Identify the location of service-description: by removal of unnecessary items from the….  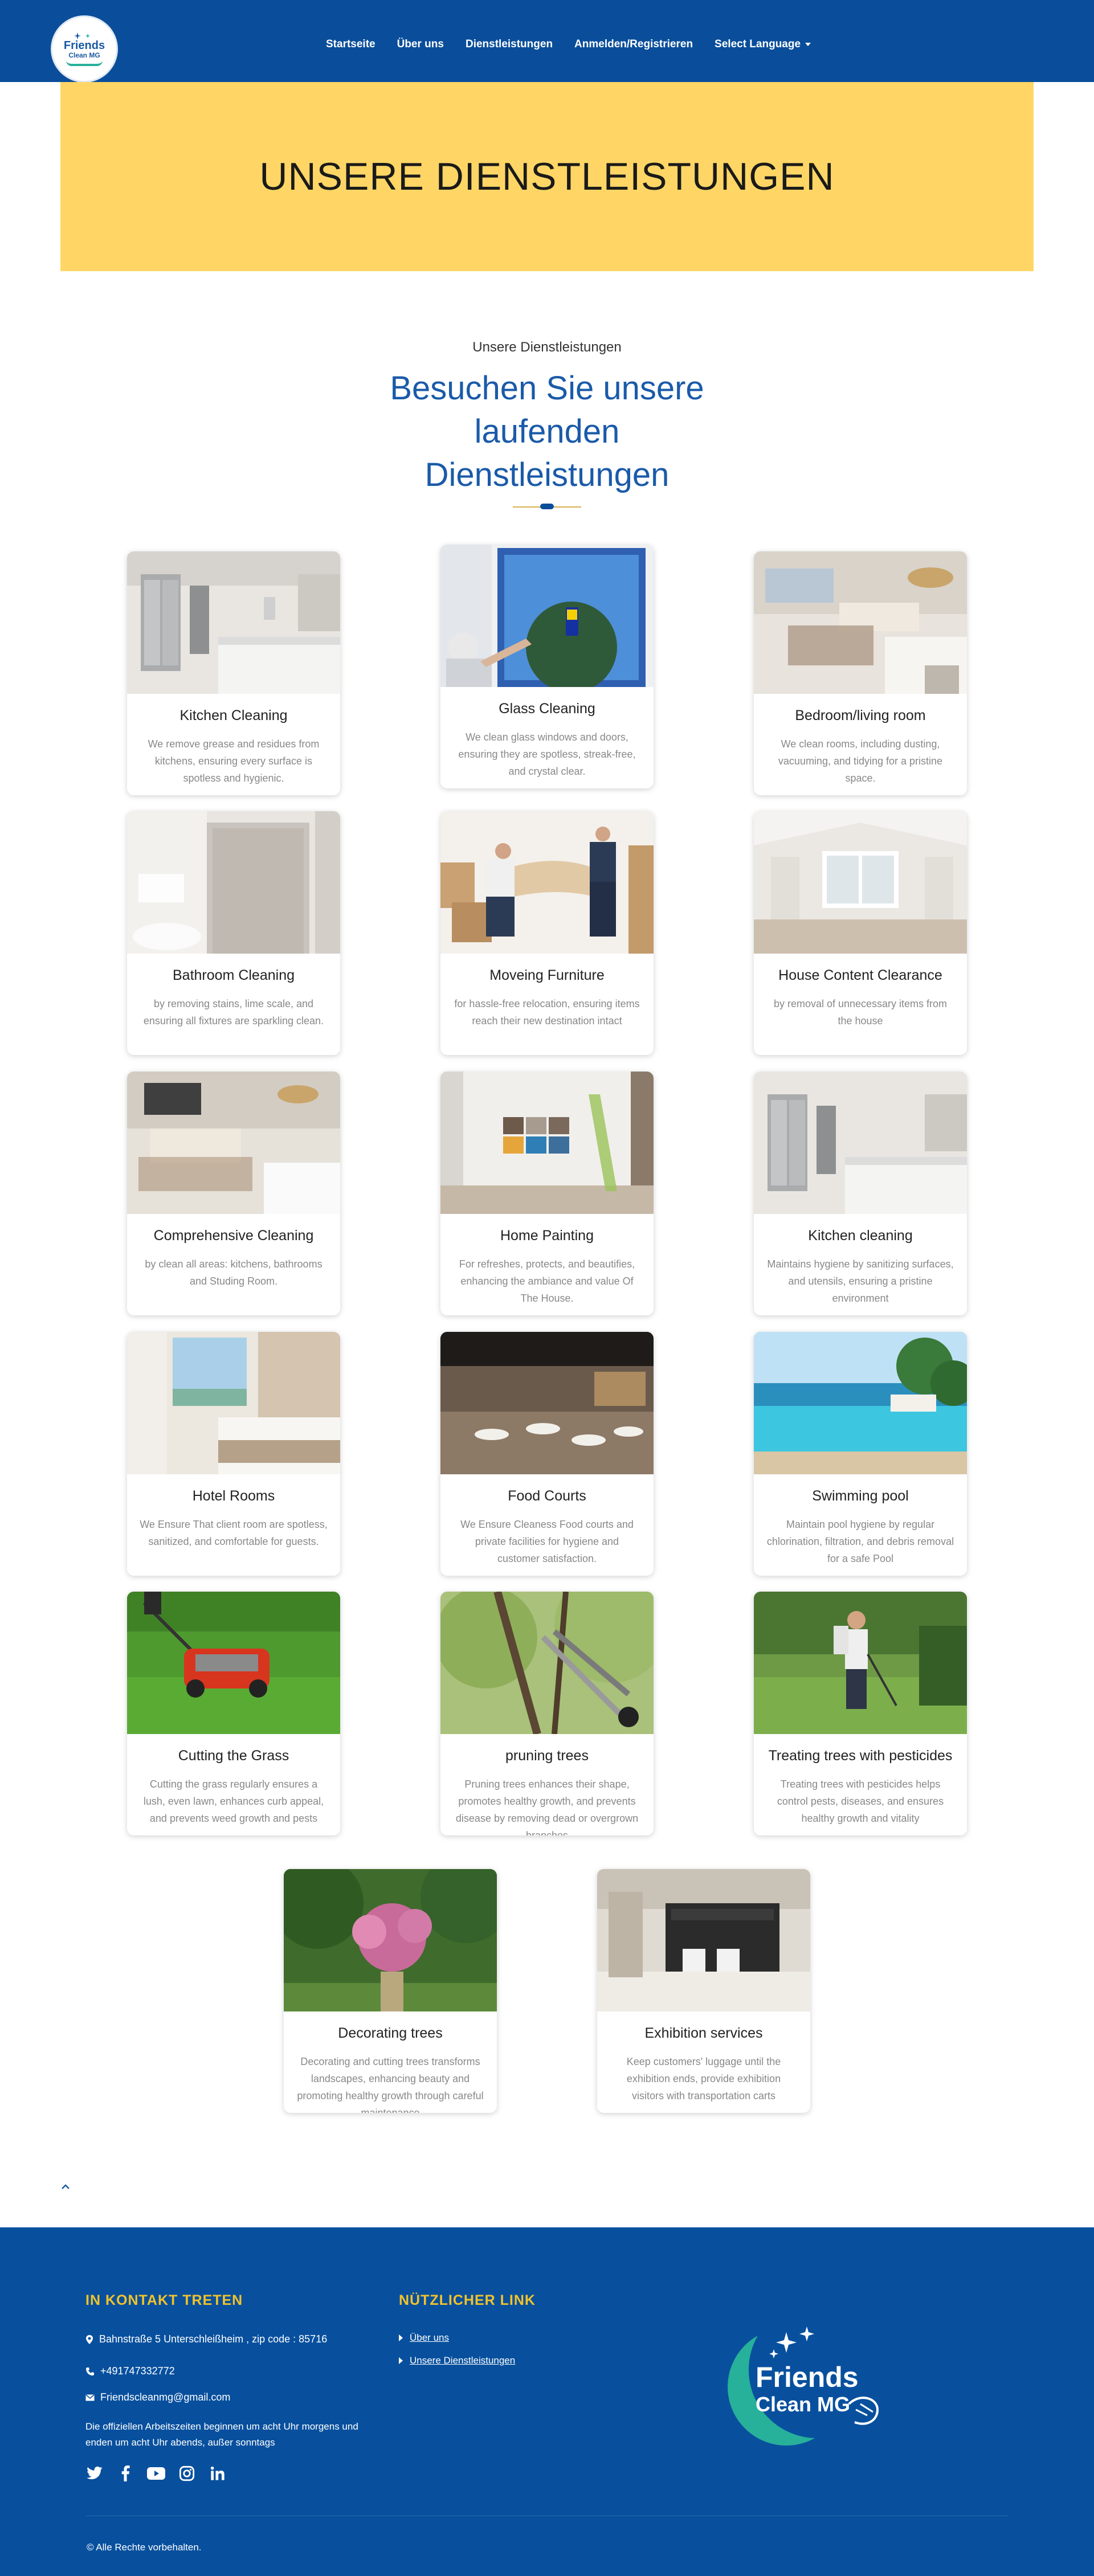
(860, 1012).